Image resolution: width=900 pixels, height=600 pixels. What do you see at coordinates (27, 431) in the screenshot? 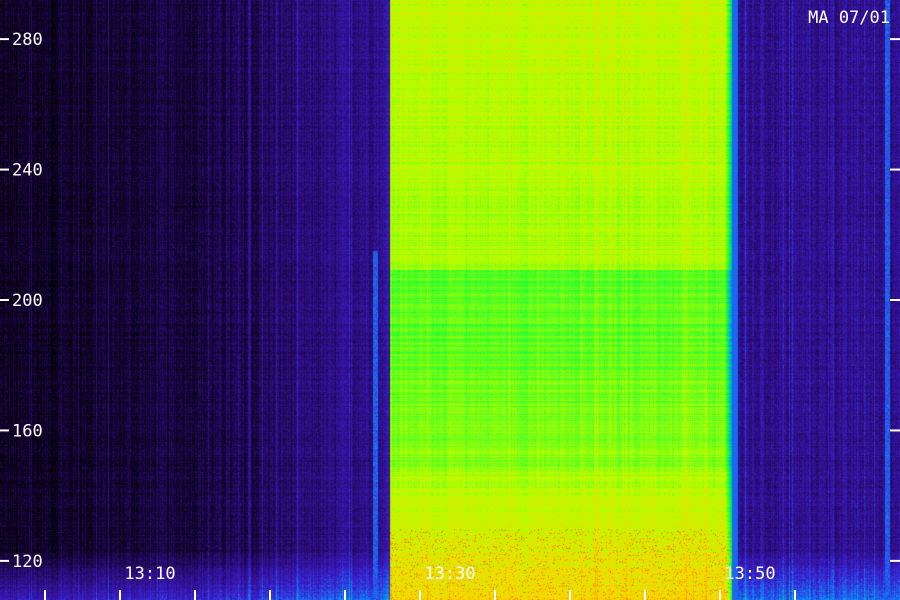
I see `y-tick-label: 160` at bounding box center [27, 431].